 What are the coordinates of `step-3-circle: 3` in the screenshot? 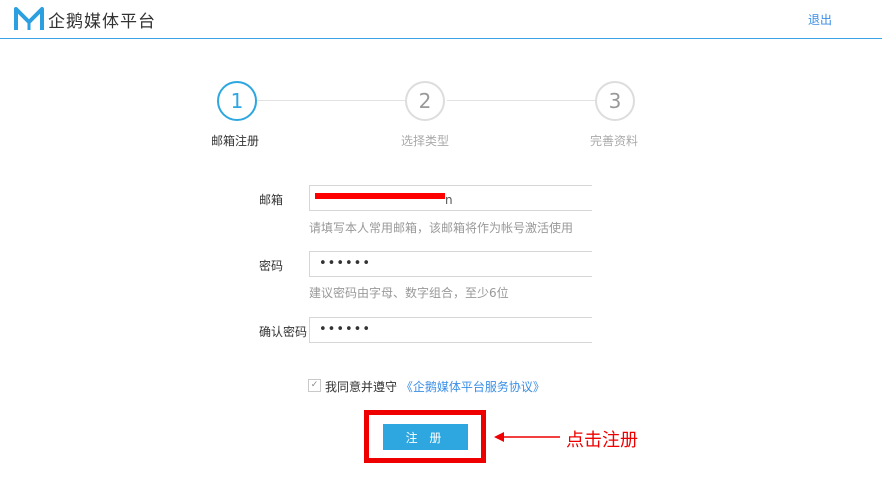 It's located at (615, 101).